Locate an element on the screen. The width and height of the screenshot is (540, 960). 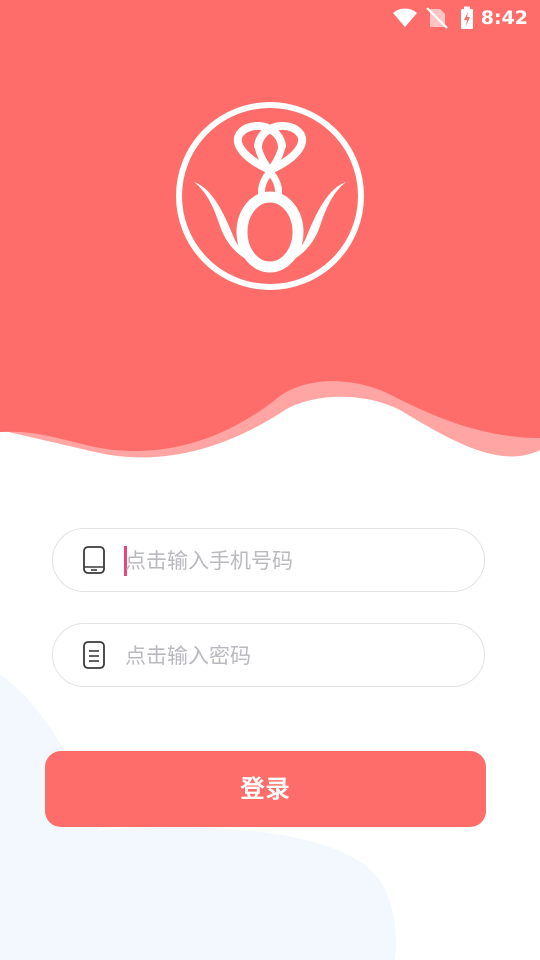
password-input-placeholder: 点击输入密码 is located at coordinates (188, 656).